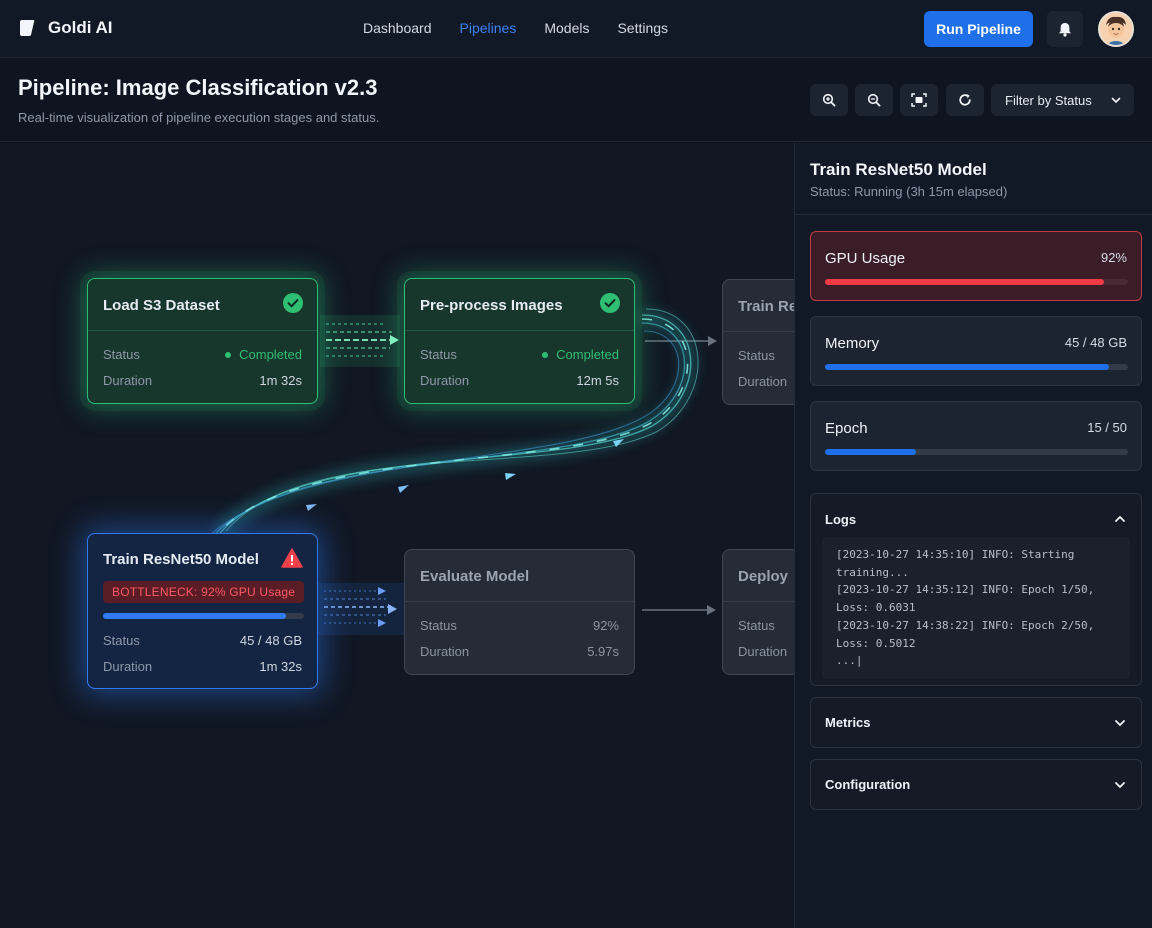 Image resolution: width=1152 pixels, height=928 pixels. I want to click on zoom-in-button, so click(829, 100).